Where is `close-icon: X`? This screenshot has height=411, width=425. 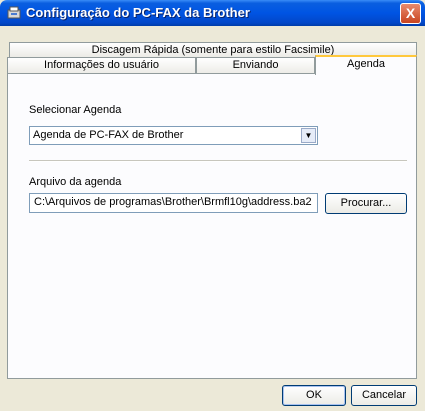
close-icon: X is located at coordinates (410, 13).